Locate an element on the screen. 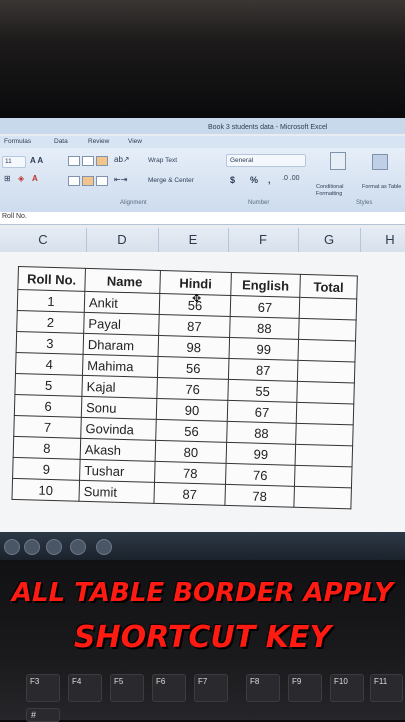  conditional-formatting-button: Conditional Formatting is located at coordinates (338, 191).